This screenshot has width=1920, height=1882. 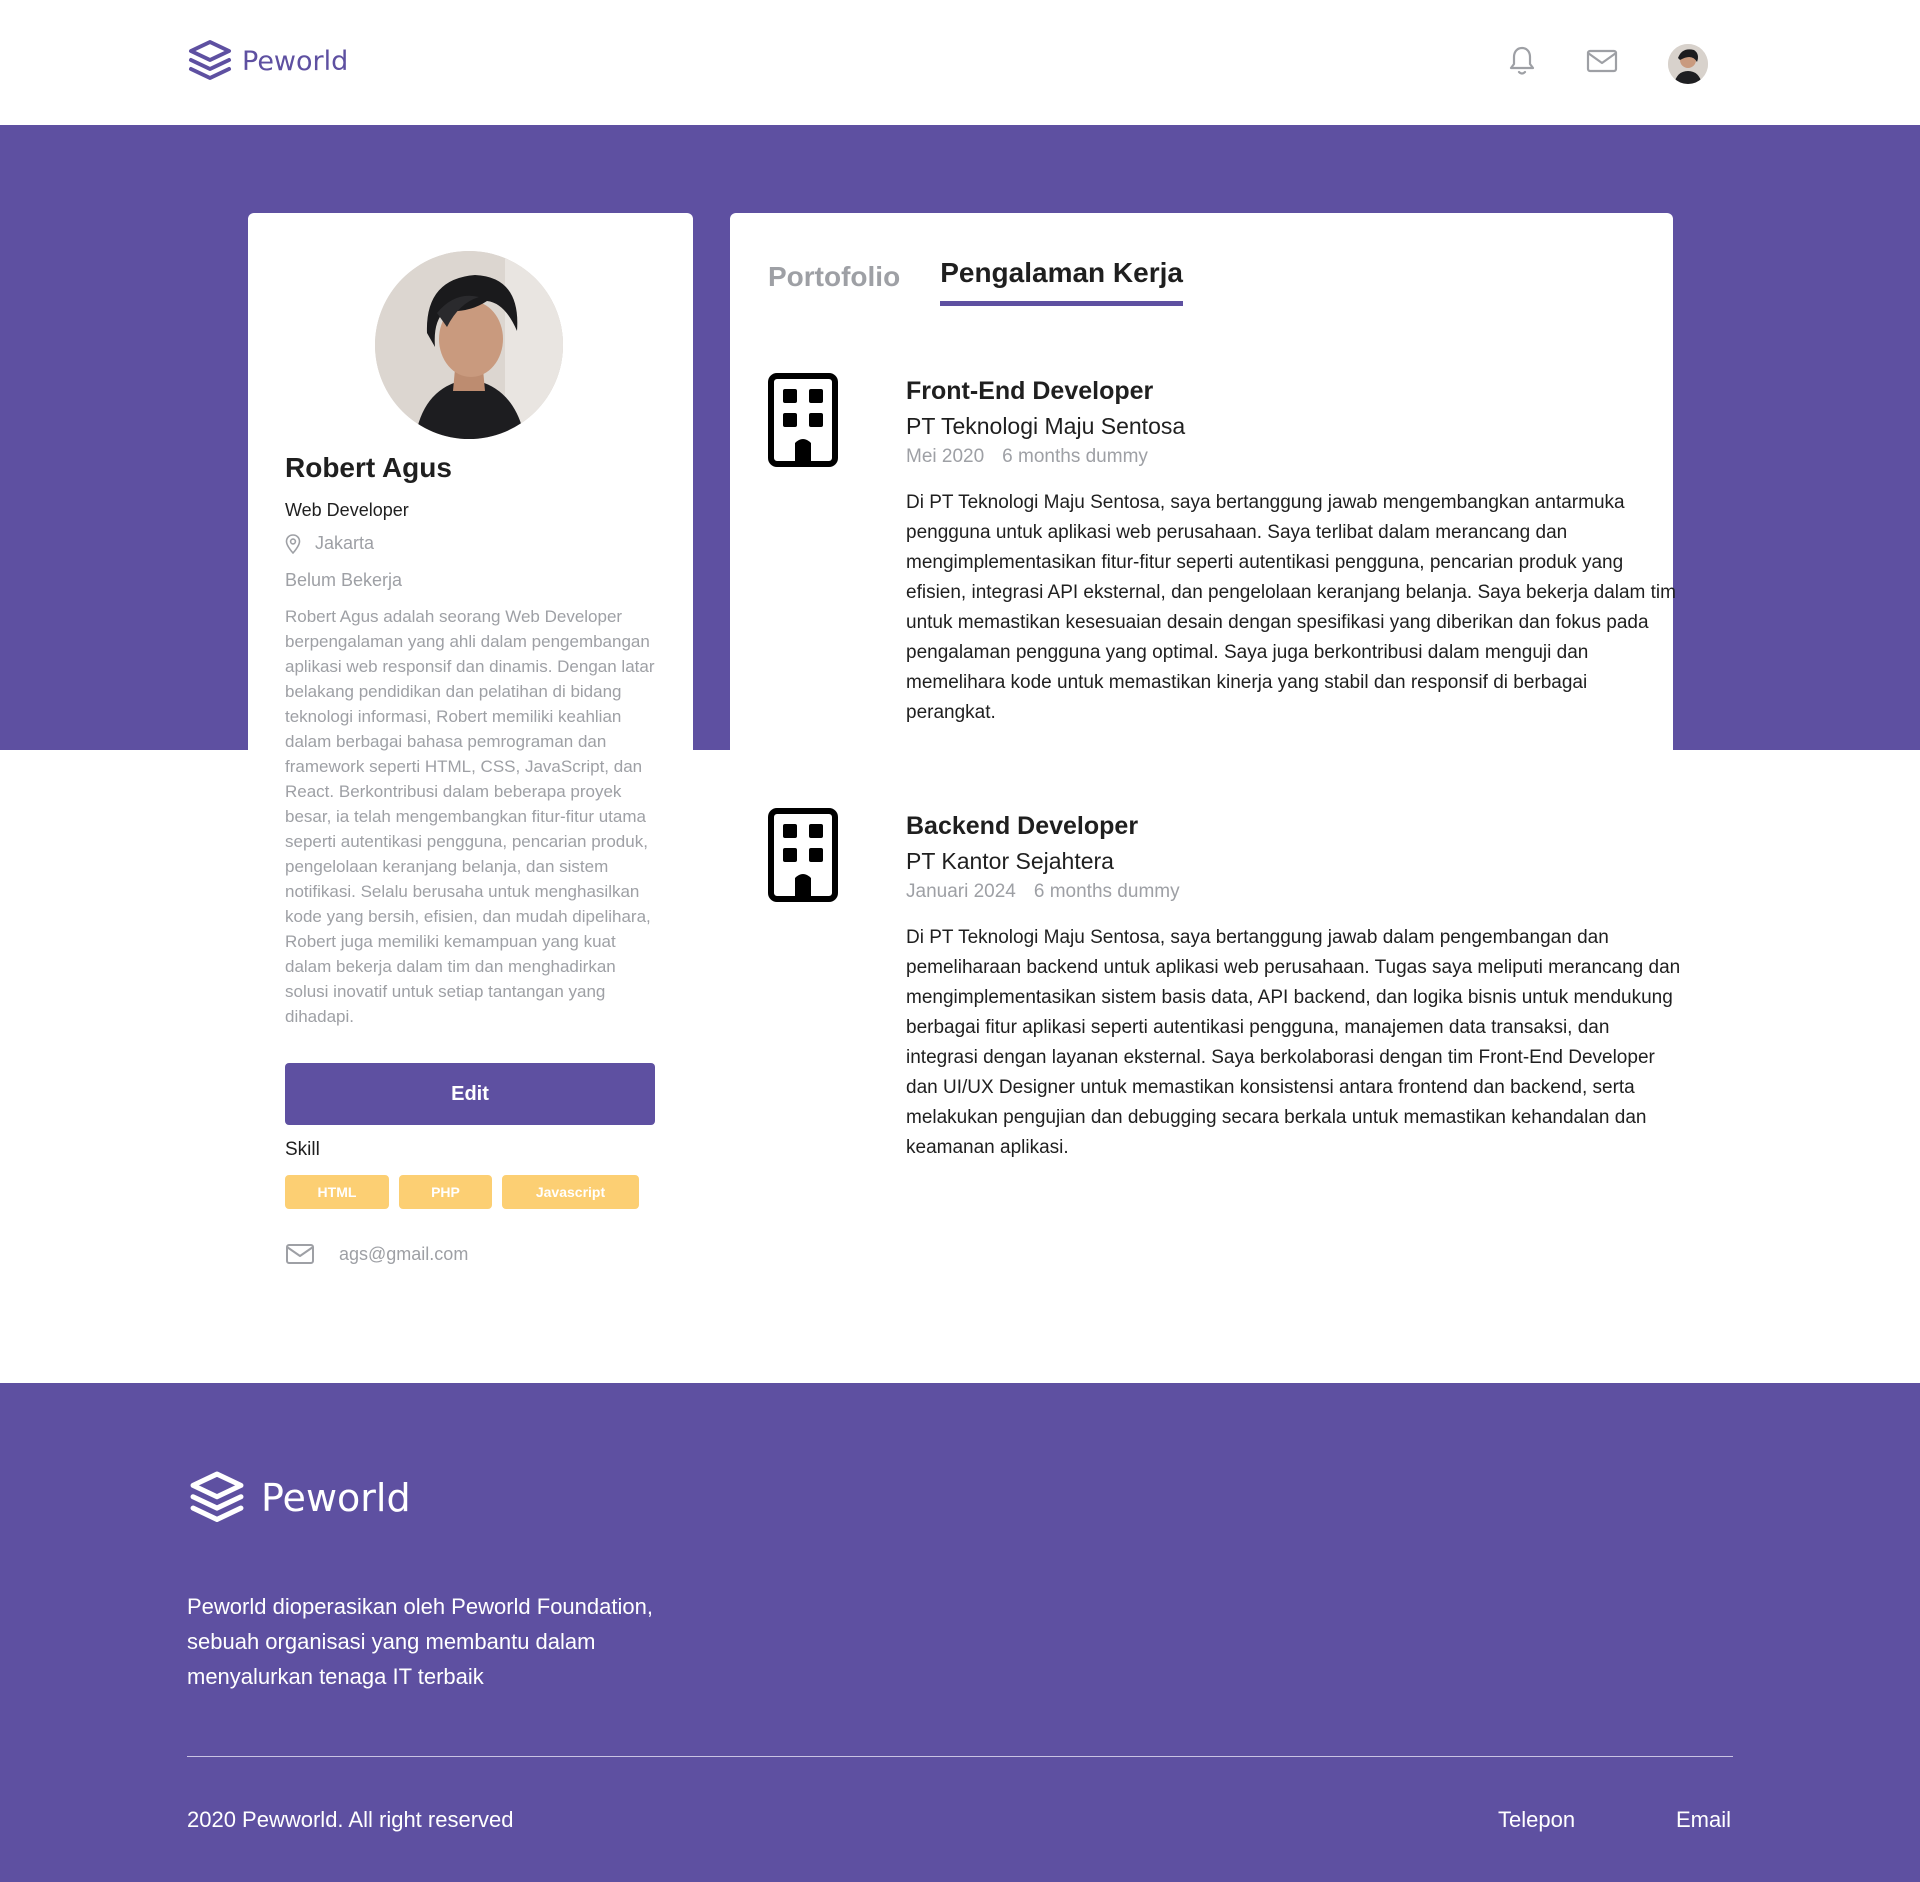 What do you see at coordinates (1293, 457) in the screenshot?
I see `job-period: Mei 2020 6 months dummy` at bounding box center [1293, 457].